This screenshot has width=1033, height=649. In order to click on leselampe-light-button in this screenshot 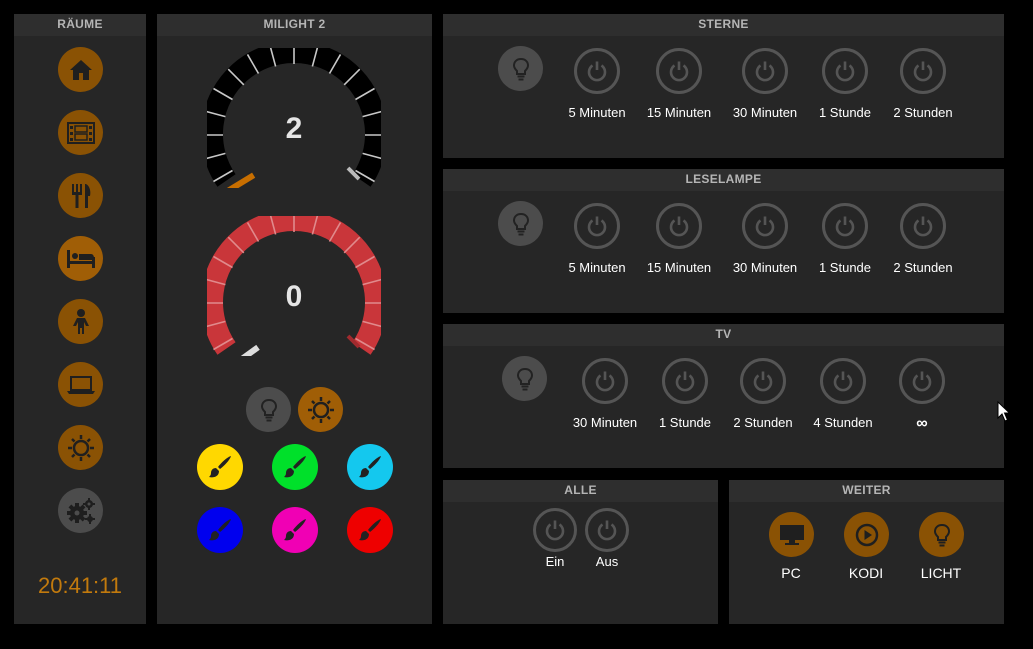, I will do `click(520, 223)`.